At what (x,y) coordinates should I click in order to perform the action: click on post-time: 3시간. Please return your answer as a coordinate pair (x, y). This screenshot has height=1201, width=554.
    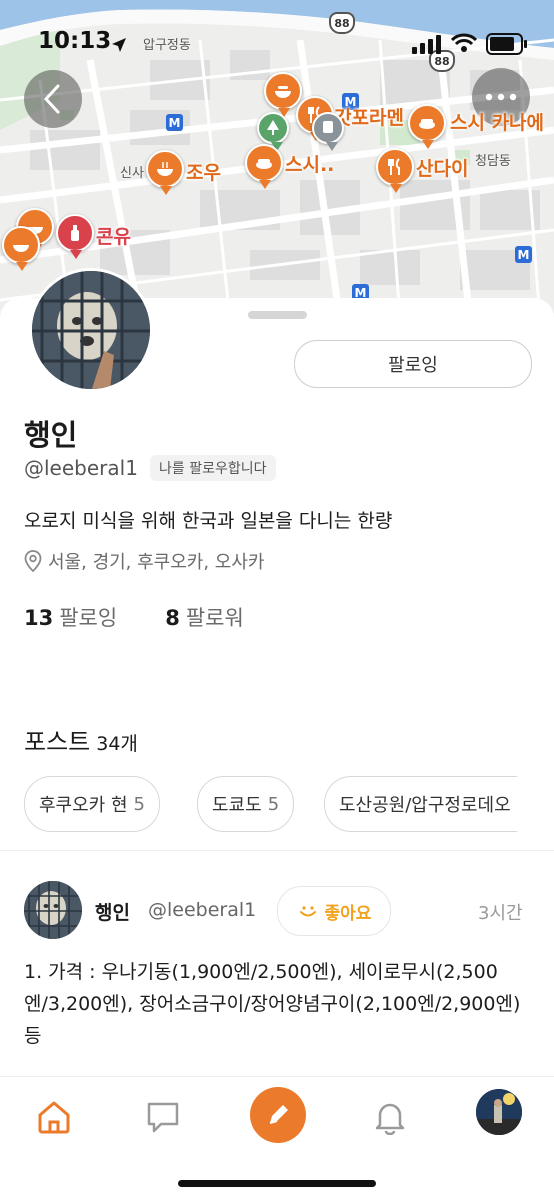
    Looking at the image, I should click on (500, 913).